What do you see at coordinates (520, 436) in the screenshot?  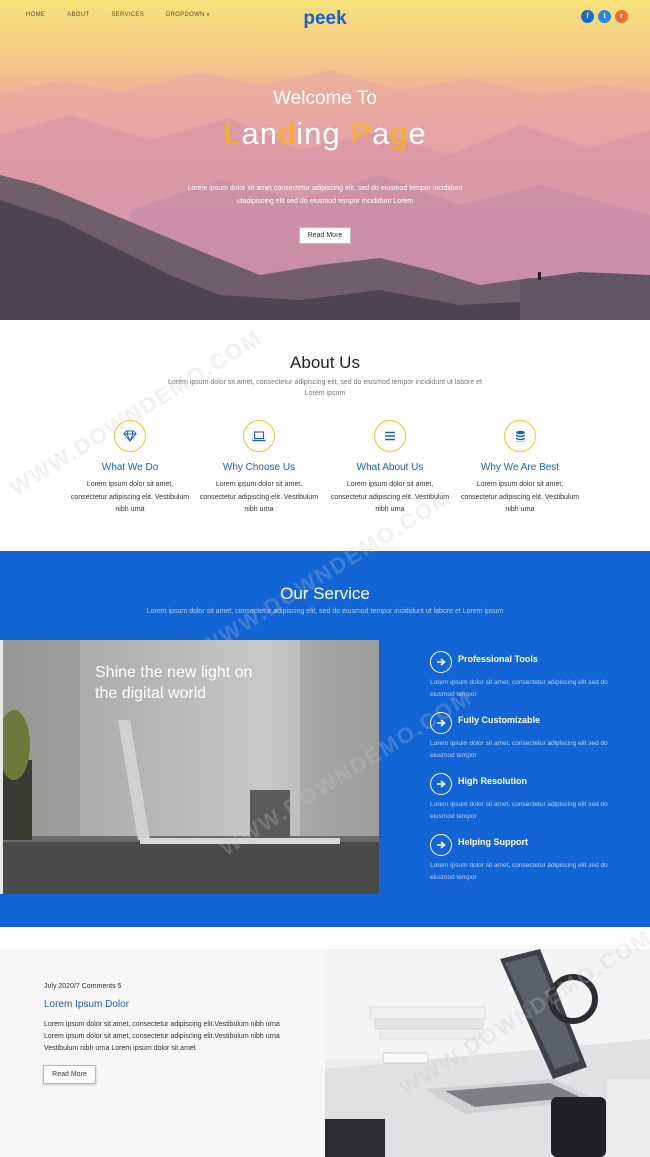 I see `database-icon` at bounding box center [520, 436].